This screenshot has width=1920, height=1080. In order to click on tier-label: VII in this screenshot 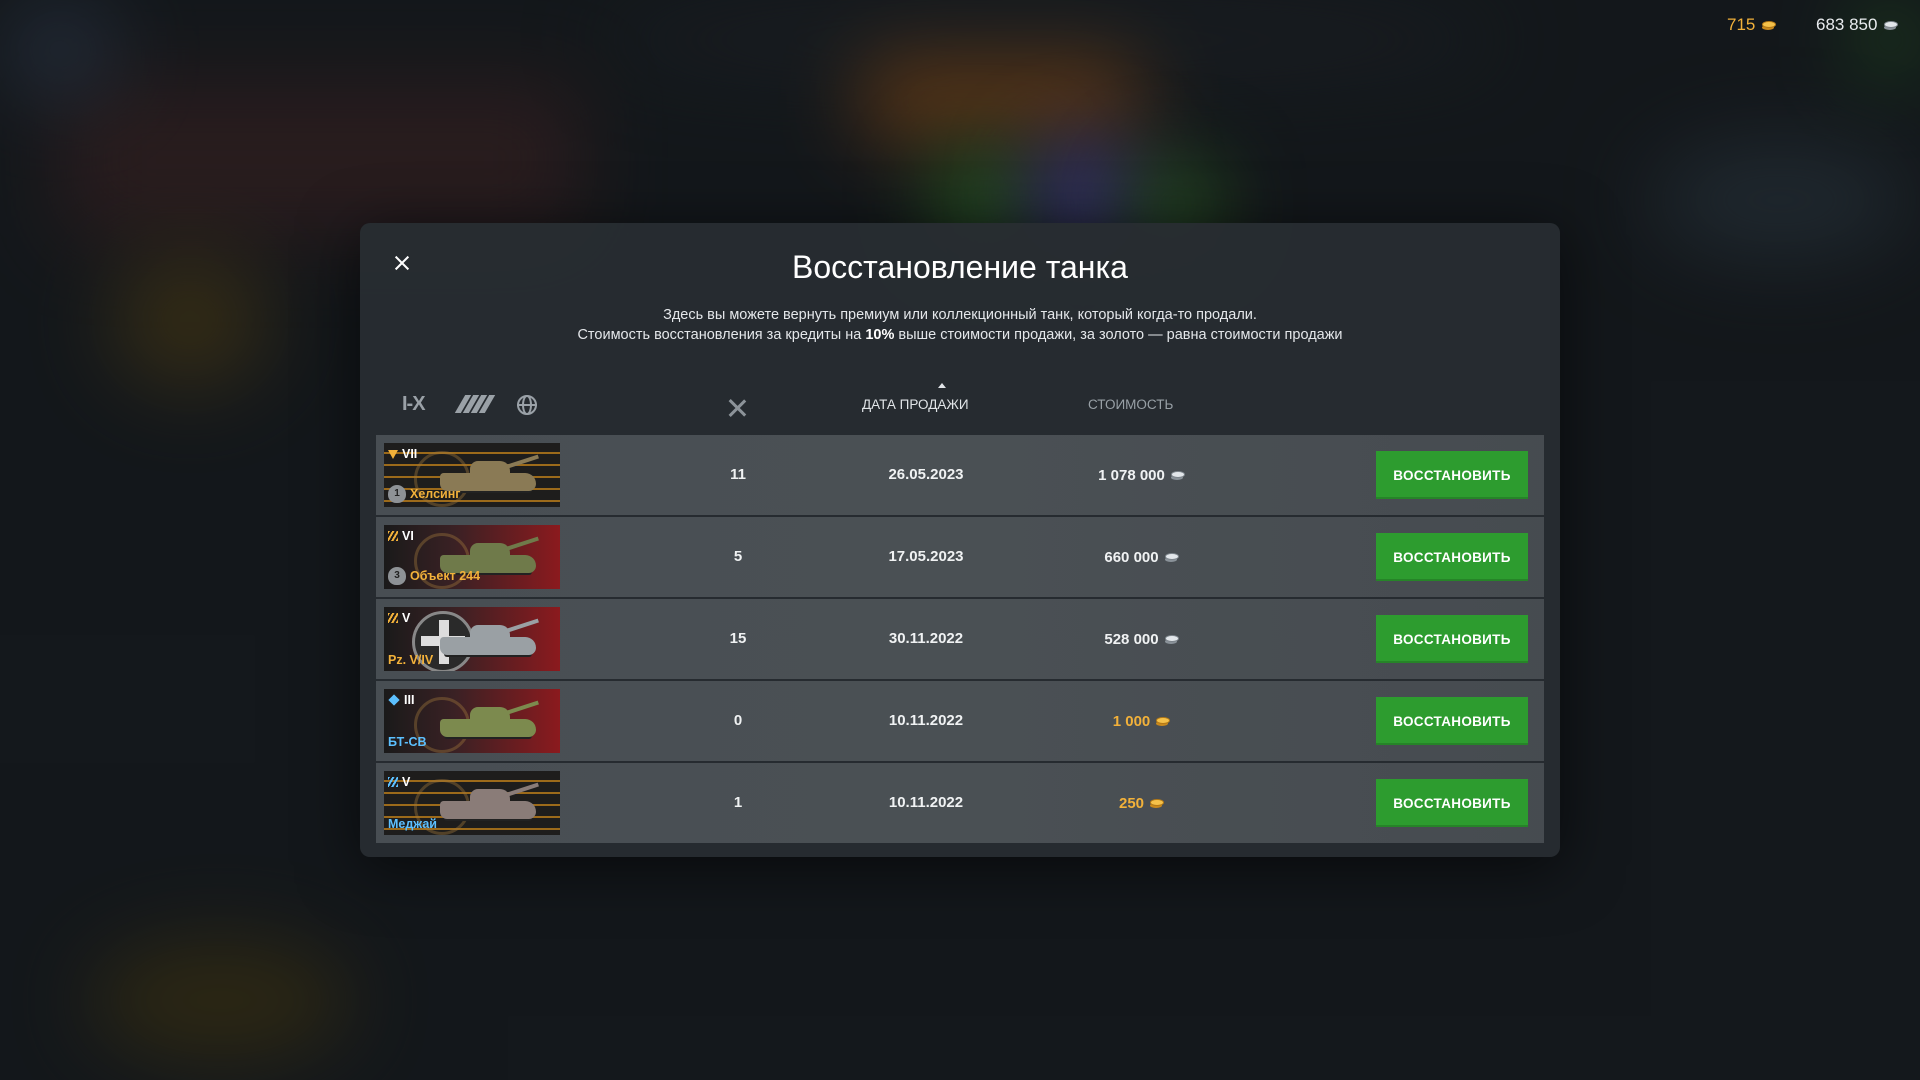, I will do `click(402, 454)`.